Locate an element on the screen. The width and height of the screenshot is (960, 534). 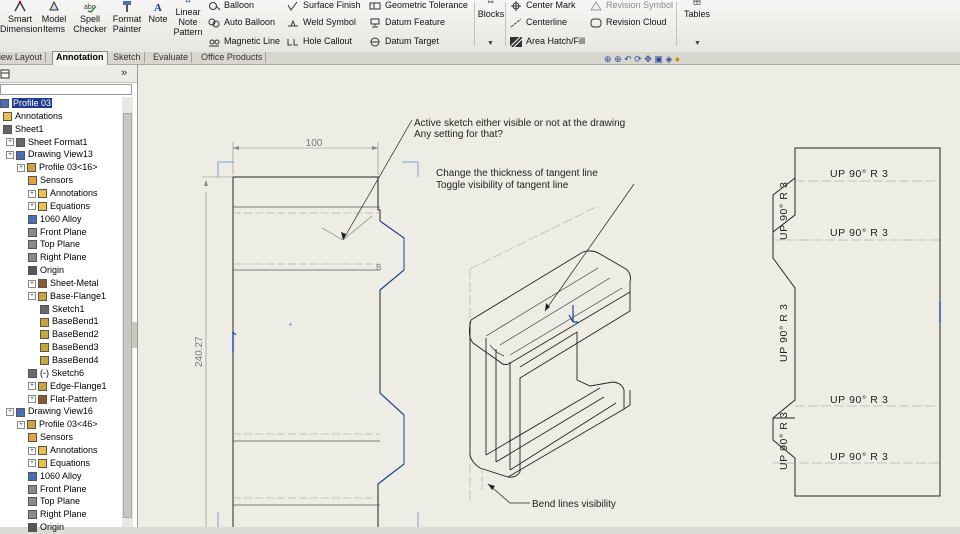
drawing-view-isometric is located at coordinates (549, 352).